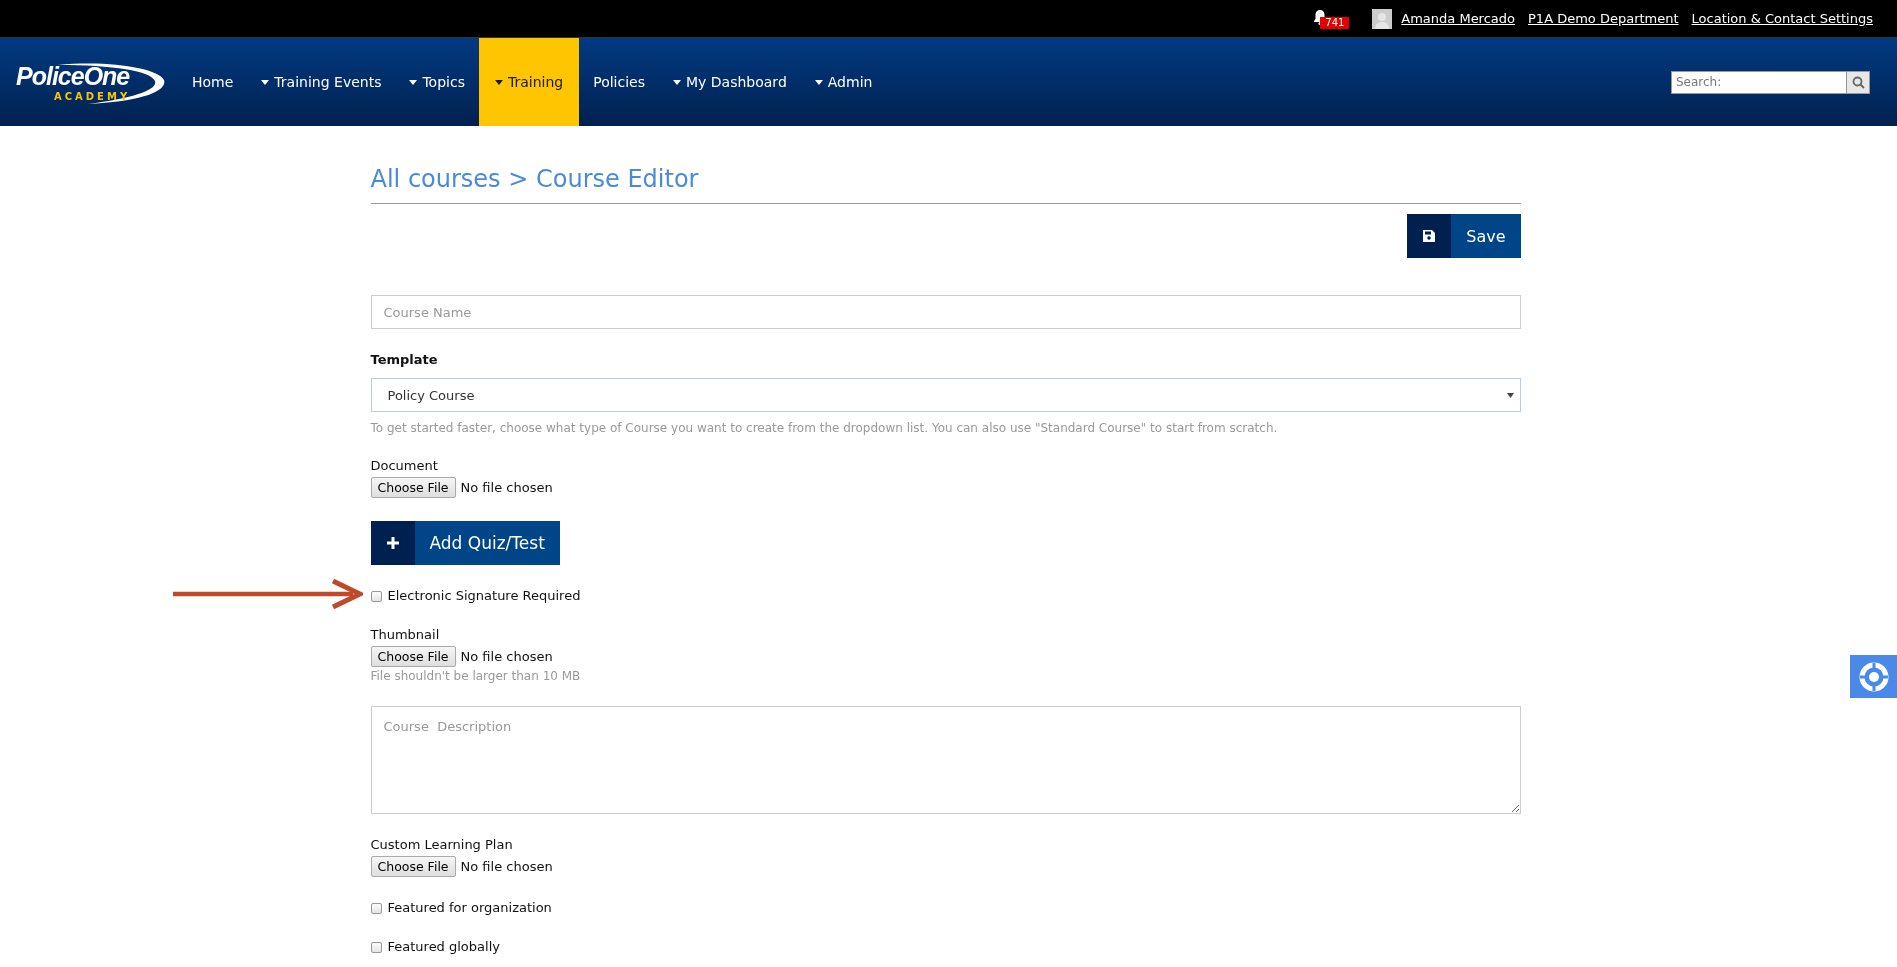 This screenshot has width=1897, height=967. Describe the element at coordinates (484, 596) in the screenshot. I see `checkbox-label: Electronic Signature Required` at that location.